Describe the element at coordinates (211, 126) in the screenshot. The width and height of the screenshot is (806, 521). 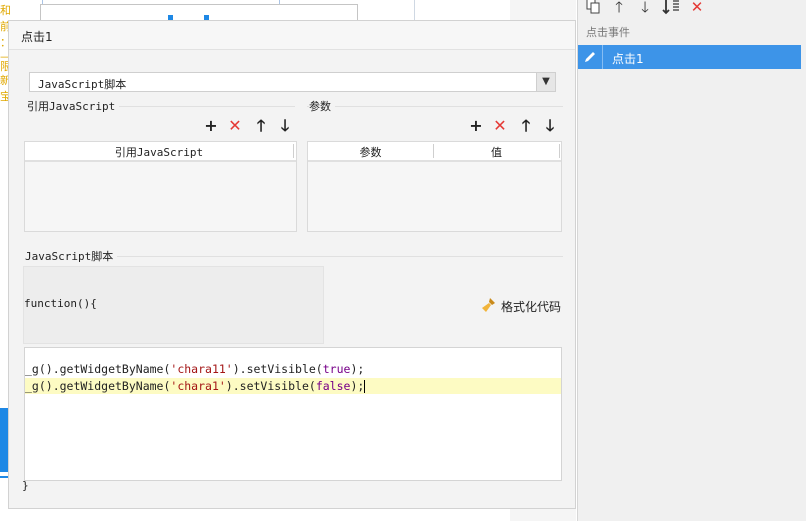
I see `add-ref-button: +` at that location.